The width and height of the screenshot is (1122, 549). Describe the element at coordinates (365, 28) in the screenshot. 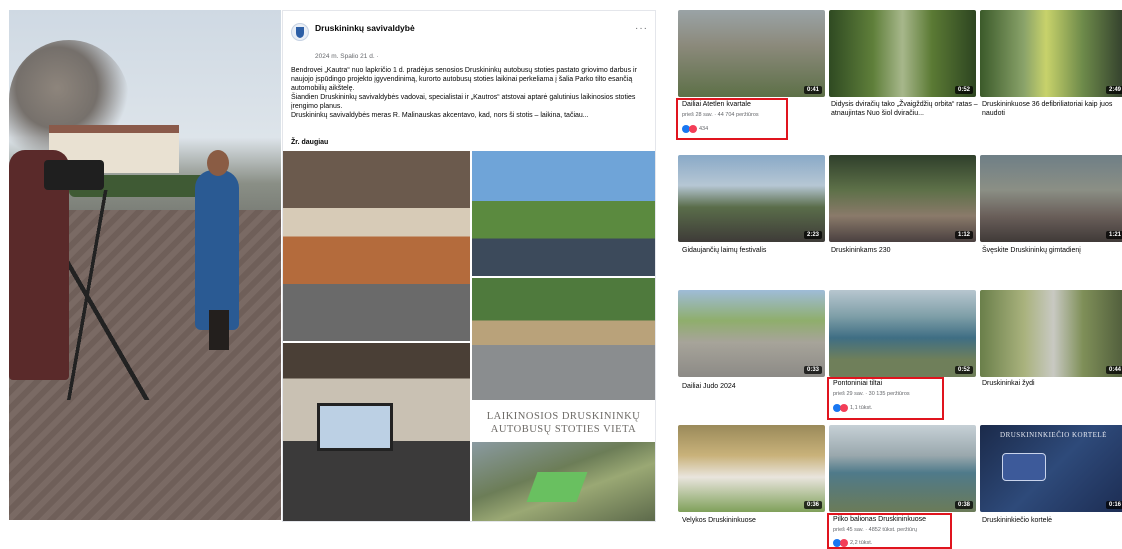

I see `page-name: Druskininkų savivaldybė` at that location.